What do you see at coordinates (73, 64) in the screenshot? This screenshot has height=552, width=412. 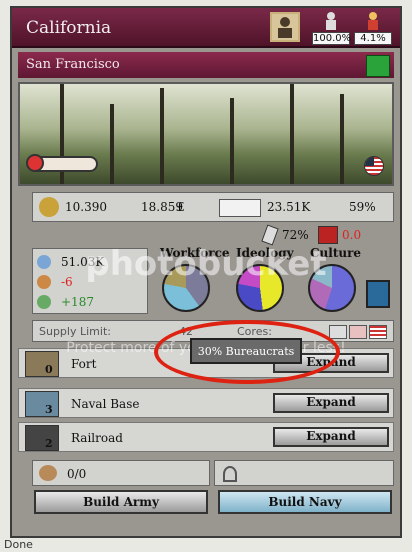 I see `province-name: San Francisco` at bounding box center [73, 64].